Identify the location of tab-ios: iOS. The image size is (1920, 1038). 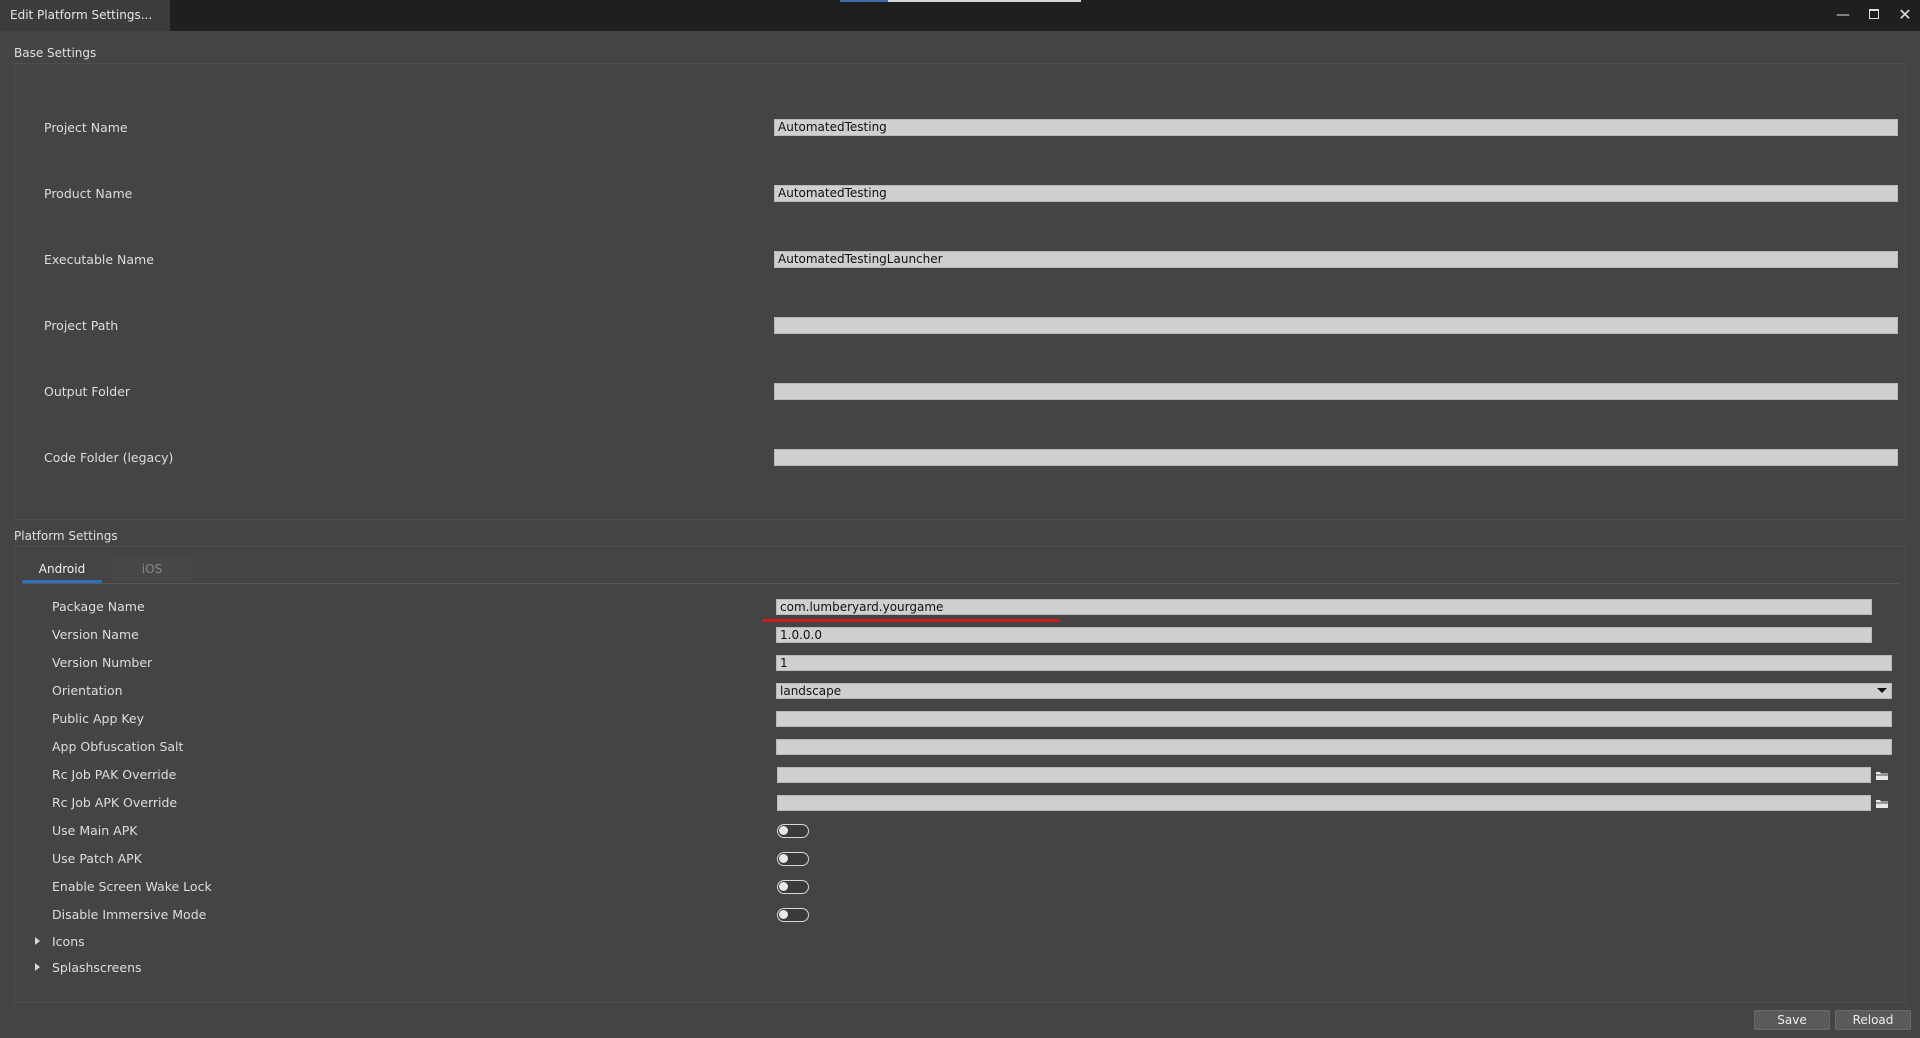
(152, 569).